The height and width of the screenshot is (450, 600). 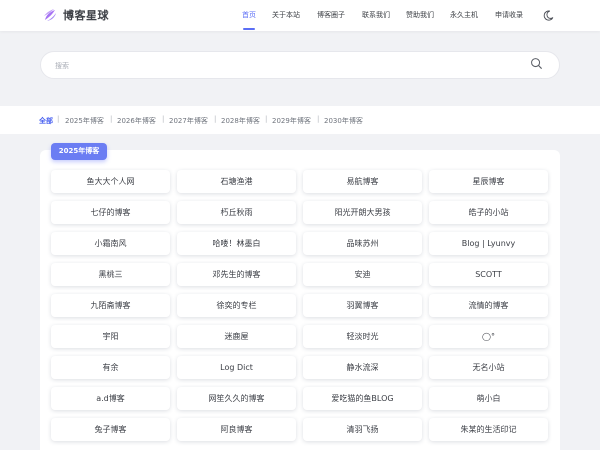 What do you see at coordinates (376, 15) in the screenshot?
I see `nav-contact: 联系我们` at bounding box center [376, 15].